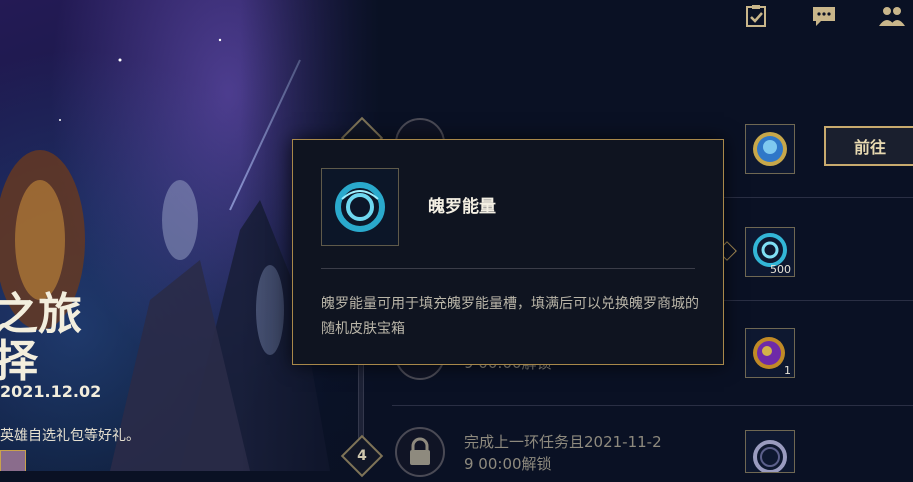 The height and width of the screenshot is (482, 913). I want to click on task-condition-line2: 9 00:00解锁, so click(508, 464).